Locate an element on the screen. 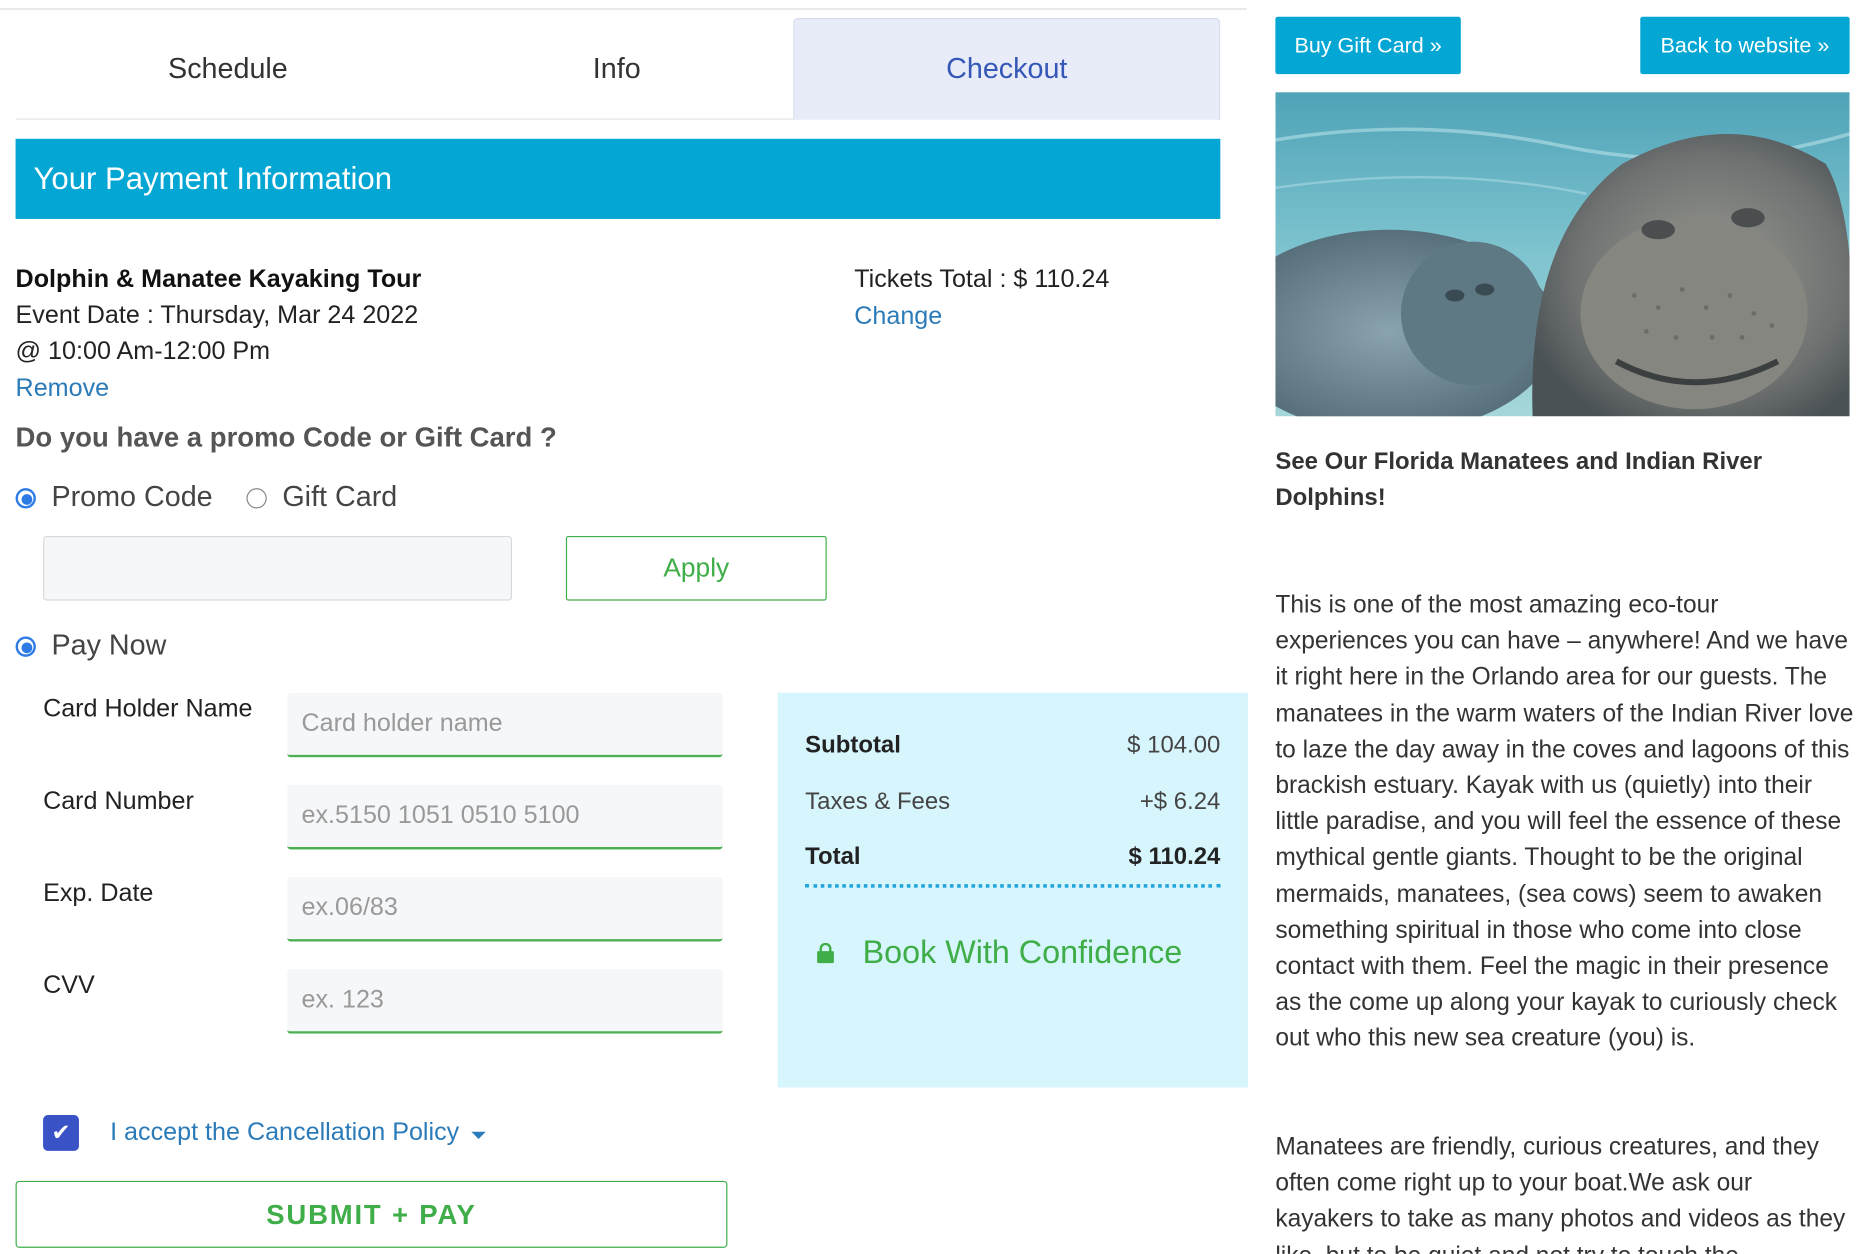 Image resolution: width=1870 pixels, height=1254 pixels. cvv-label: CVV is located at coordinates (69, 985).